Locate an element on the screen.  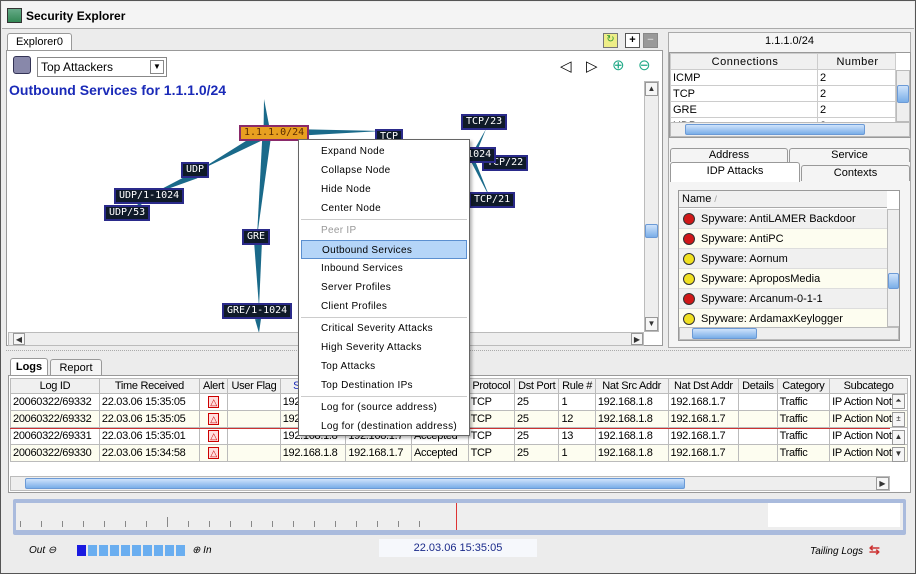
timeline is located at coordinates (459, 517).